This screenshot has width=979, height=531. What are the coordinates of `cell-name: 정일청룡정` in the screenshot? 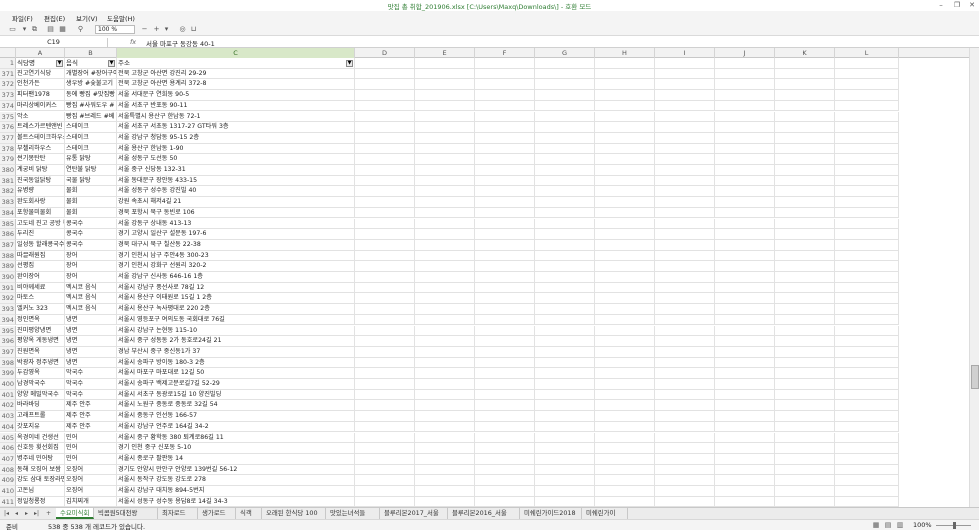 It's located at (40, 501).